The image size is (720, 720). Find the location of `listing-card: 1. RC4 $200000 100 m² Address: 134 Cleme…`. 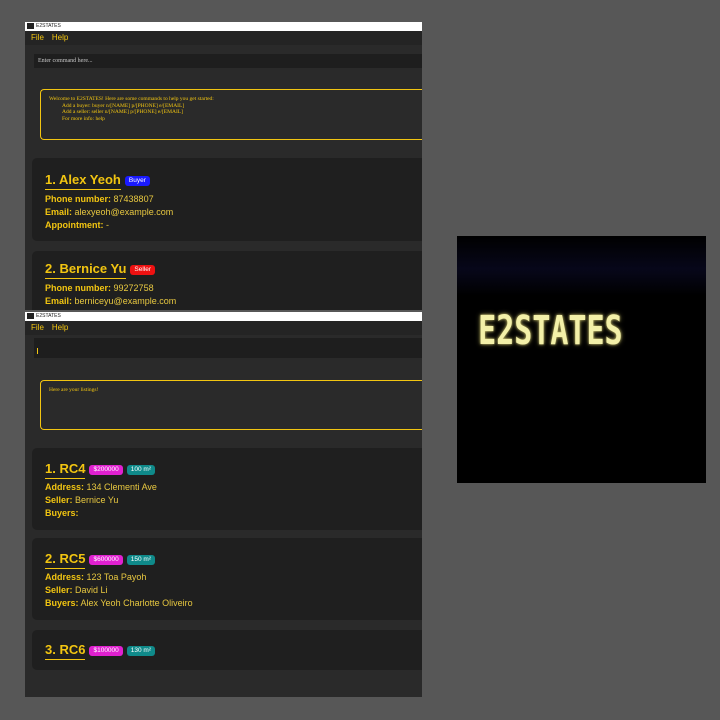

listing-card: 1. RC4 $200000 100 m² Address: 134 Cleme… is located at coordinates (227, 489).